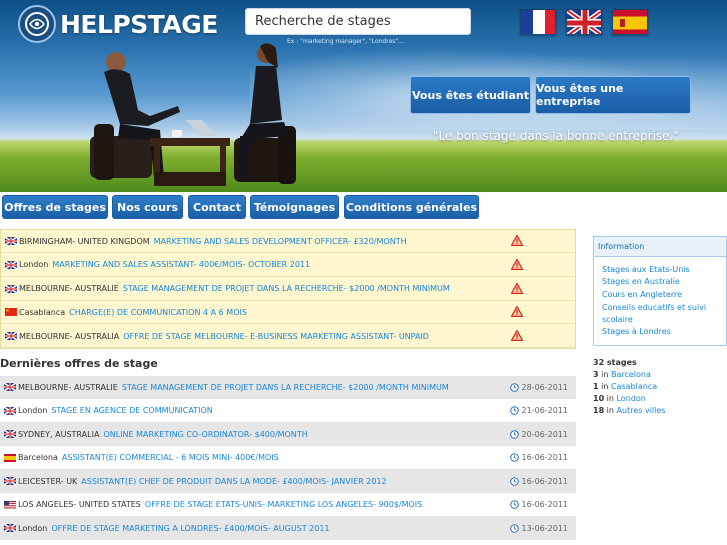  I want to click on offer-date: 13-06-2011, so click(538, 528).